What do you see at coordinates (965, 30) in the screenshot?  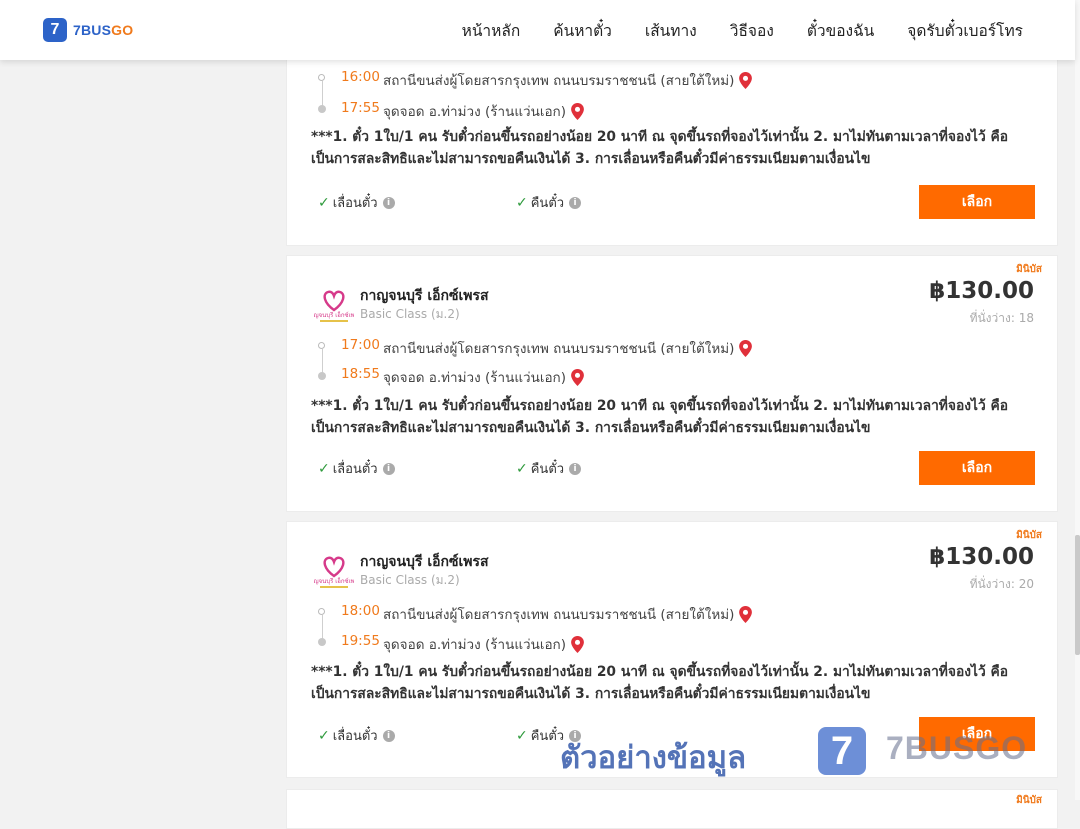 I see `nav-ticket-points: จุดรับตั๋วเบอร์โทร` at bounding box center [965, 30].